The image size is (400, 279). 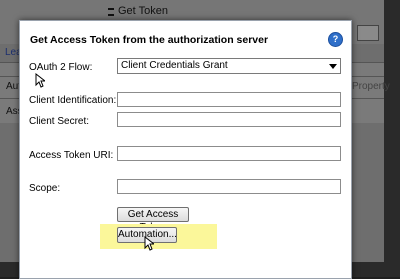 What do you see at coordinates (59, 121) in the screenshot?
I see `client-secret-label: Client Secret:` at bounding box center [59, 121].